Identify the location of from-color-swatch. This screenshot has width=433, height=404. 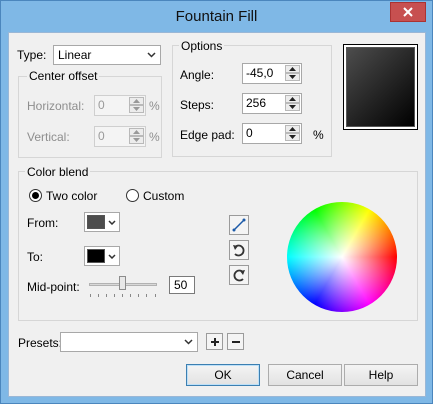
(96, 222).